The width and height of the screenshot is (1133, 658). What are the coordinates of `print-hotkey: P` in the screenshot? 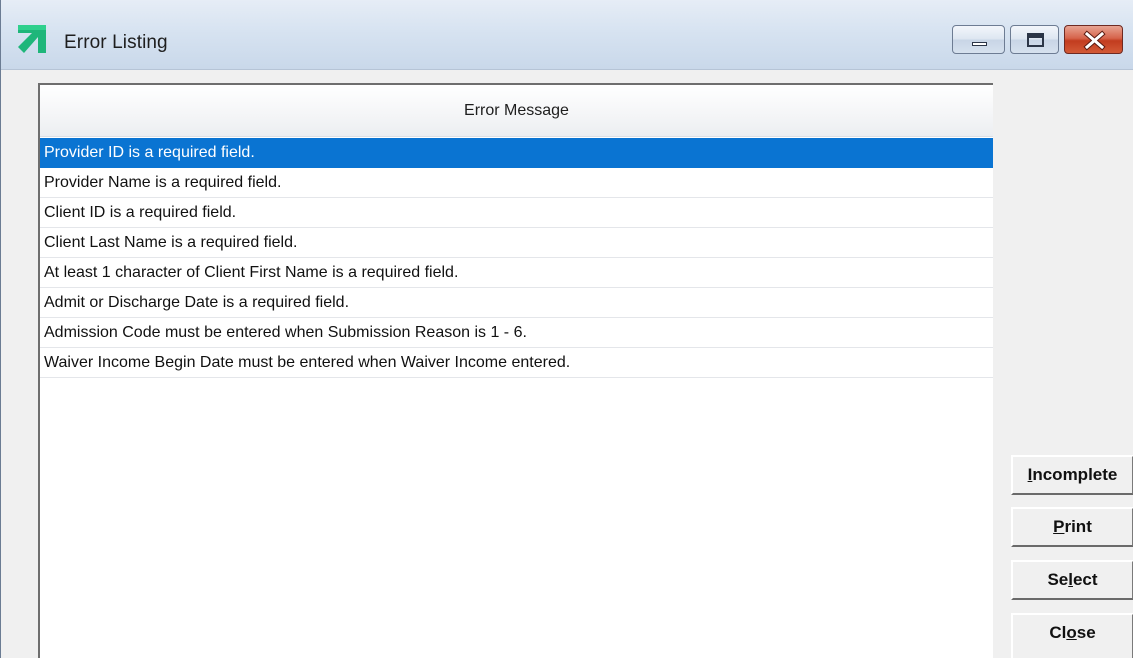 It's located at (1059, 526).